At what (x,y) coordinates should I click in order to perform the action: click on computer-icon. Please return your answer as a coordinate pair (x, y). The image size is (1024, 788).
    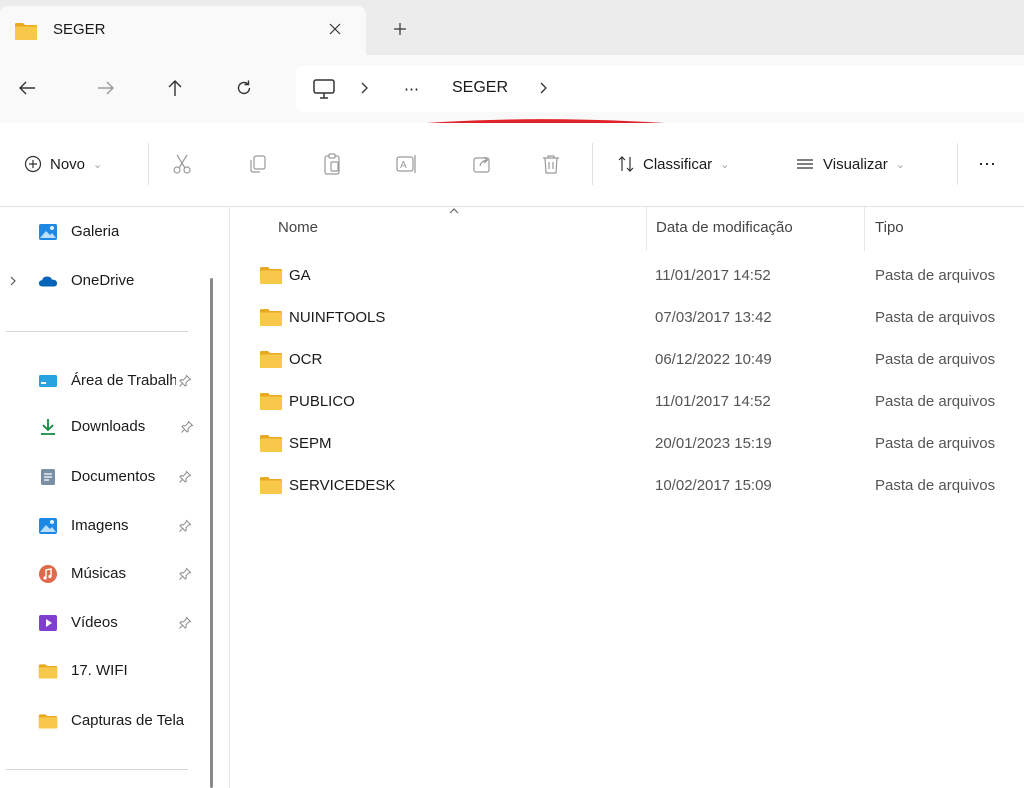
    Looking at the image, I should click on (324, 91).